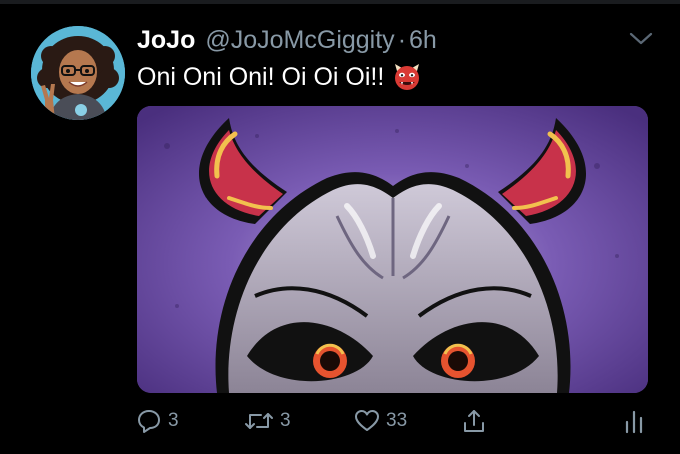  I want to click on reply-button: 3, so click(157, 421).